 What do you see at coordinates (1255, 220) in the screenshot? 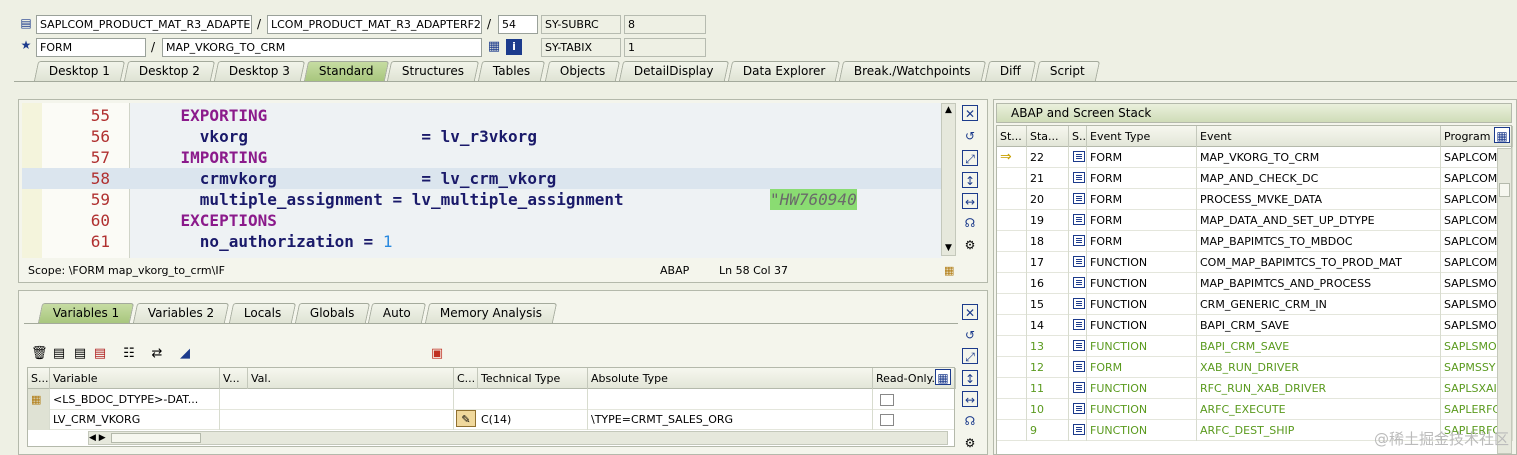
I see `stack-row: 19 FORM MAP_DATA_AND_SET_UP_DTYPE SAPLCOM` at bounding box center [1255, 220].